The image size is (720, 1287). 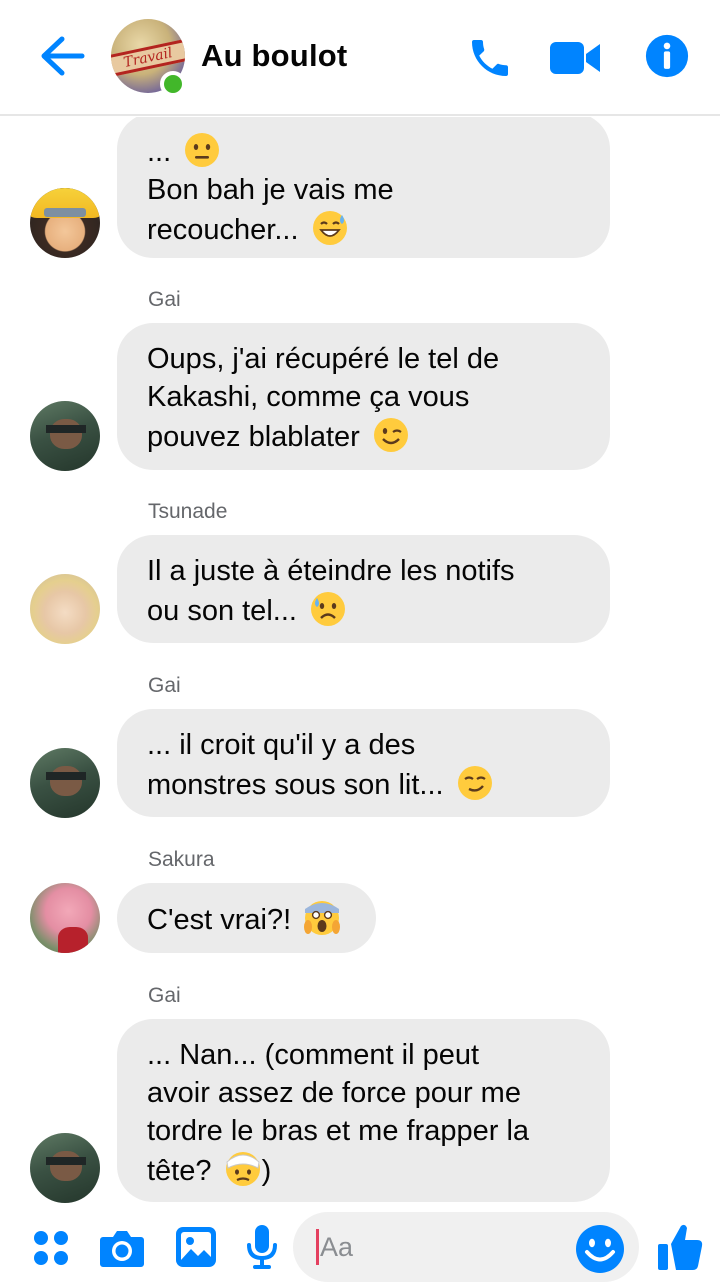 I want to click on sender-avatar-tsunade, so click(x=65, y=609).